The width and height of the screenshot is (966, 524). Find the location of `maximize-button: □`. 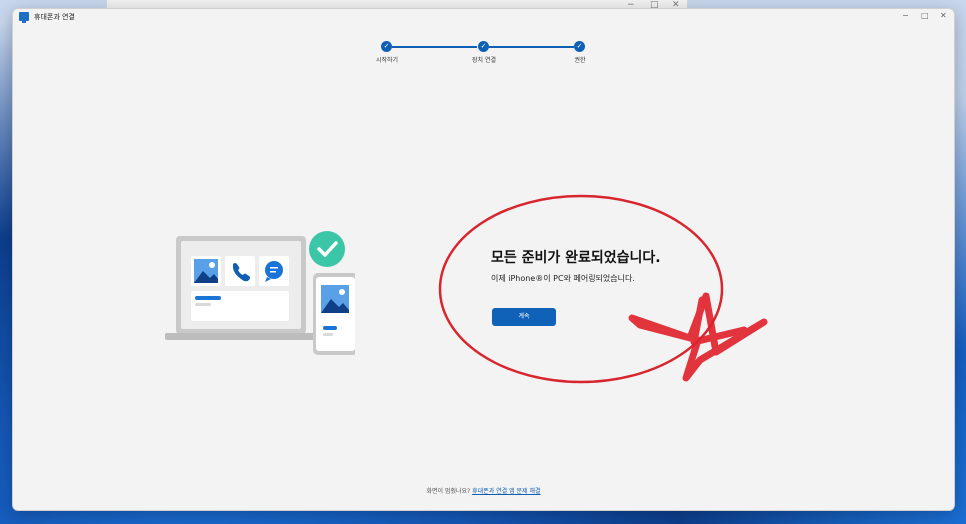

maximize-button: □ is located at coordinates (925, 15).